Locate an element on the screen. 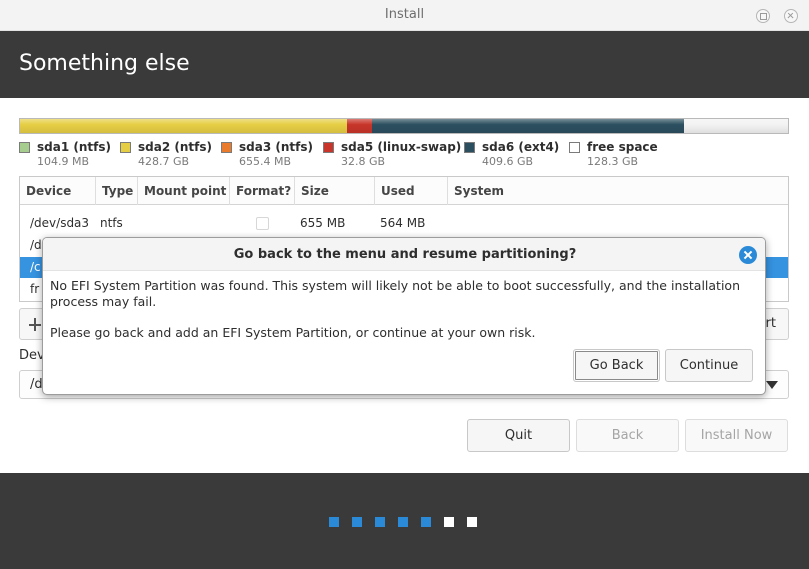 The width and height of the screenshot is (809, 569). boot-device-value: /d is located at coordinates (36, 384).